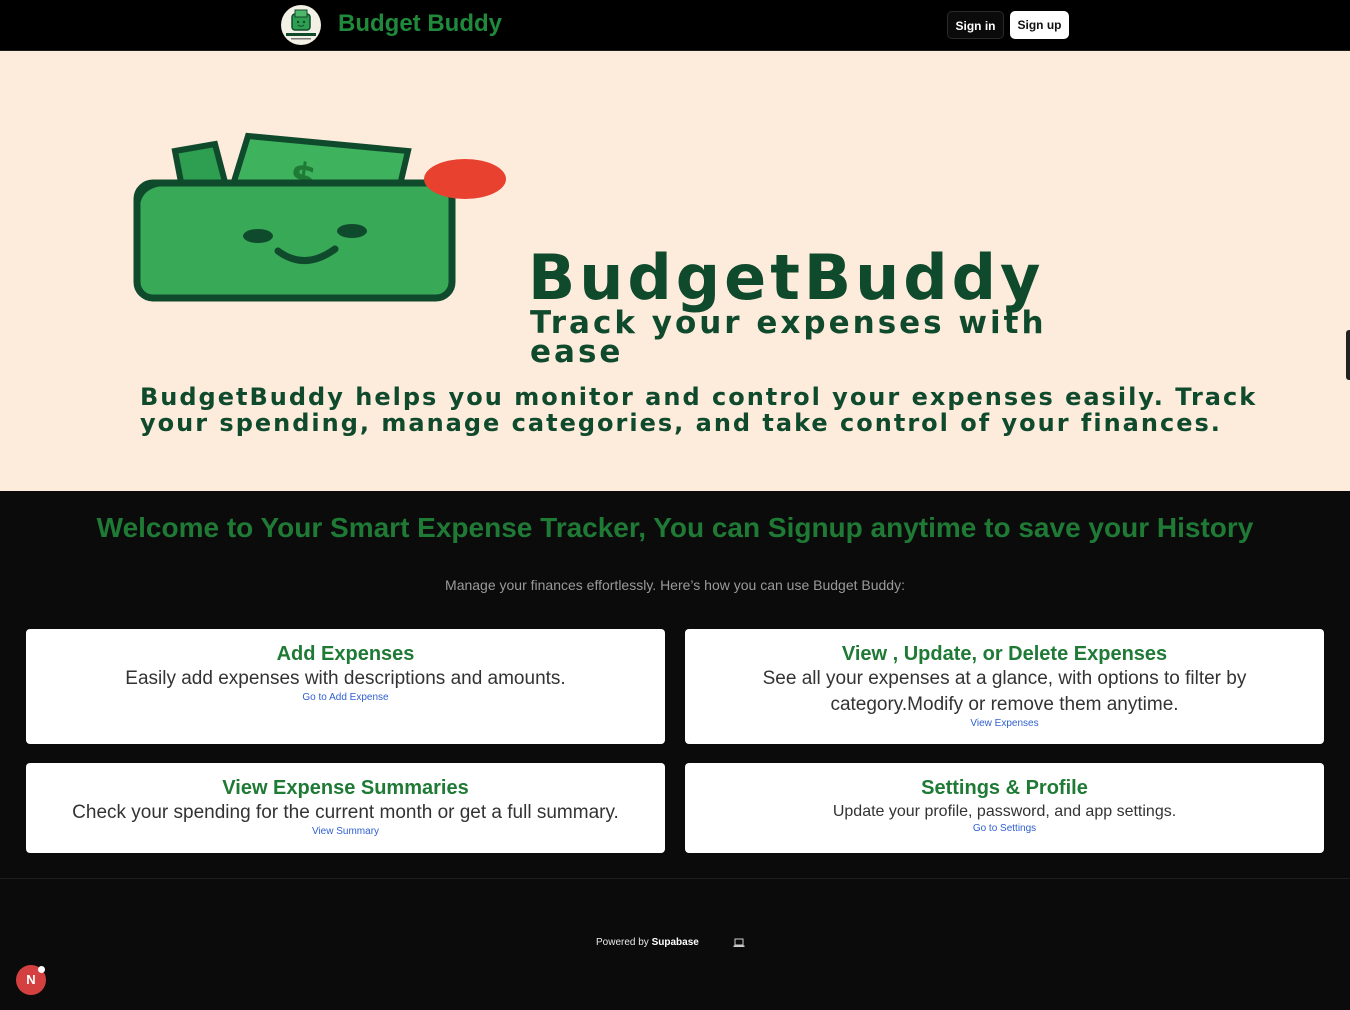 The image size is (1350, 1010). What do you see at coordinates (1004, 654) in the screenshot?
I see `card-title: View , Update, or Delete Expenses` at bounding box center [1004, 654].